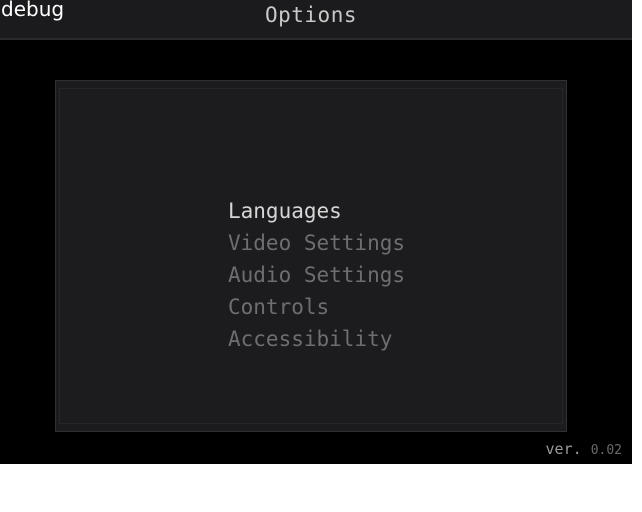 This screenshot has height=512, width=642. What do you see at coordinates (606, 450) in the screenshot?
I see `version-number: 0.02` at bounding box center [606, 450].